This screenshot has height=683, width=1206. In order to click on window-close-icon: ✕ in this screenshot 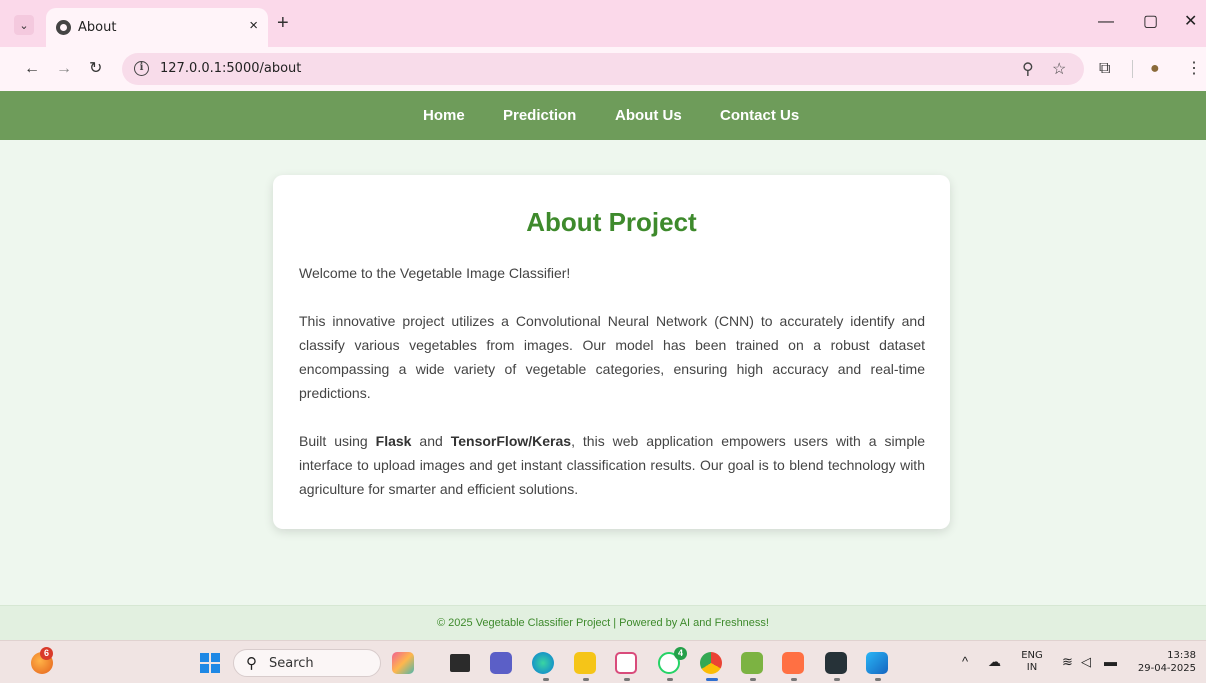, I will do `click(1190, 22)`.